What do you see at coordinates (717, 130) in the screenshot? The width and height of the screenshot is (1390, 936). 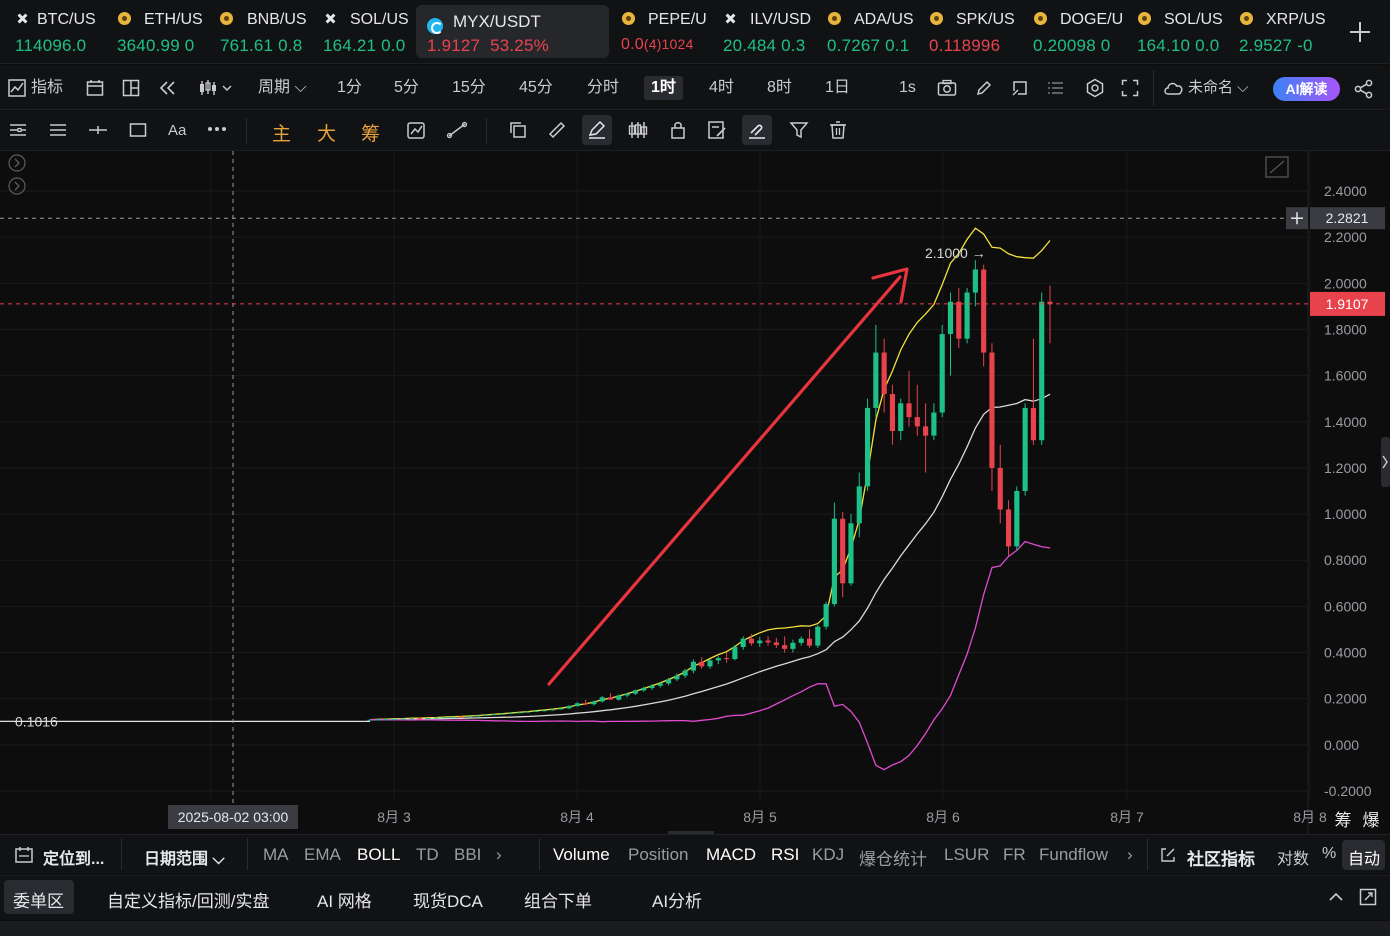 I see `edit-note-icon` at bounding box center [717, 130].